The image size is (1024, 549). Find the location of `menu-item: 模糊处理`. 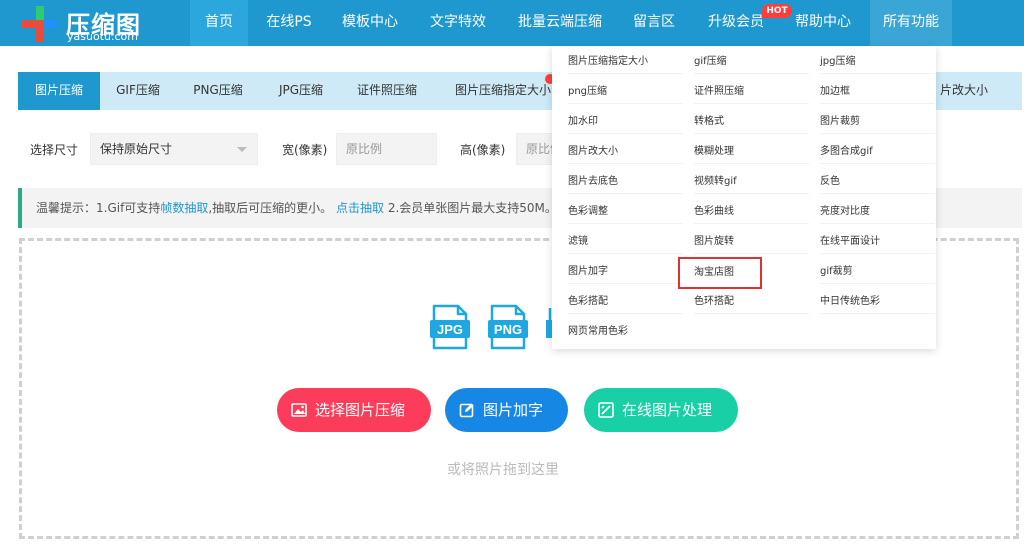

menu-item: 模糊处理 is located at coordinates (751, 152).